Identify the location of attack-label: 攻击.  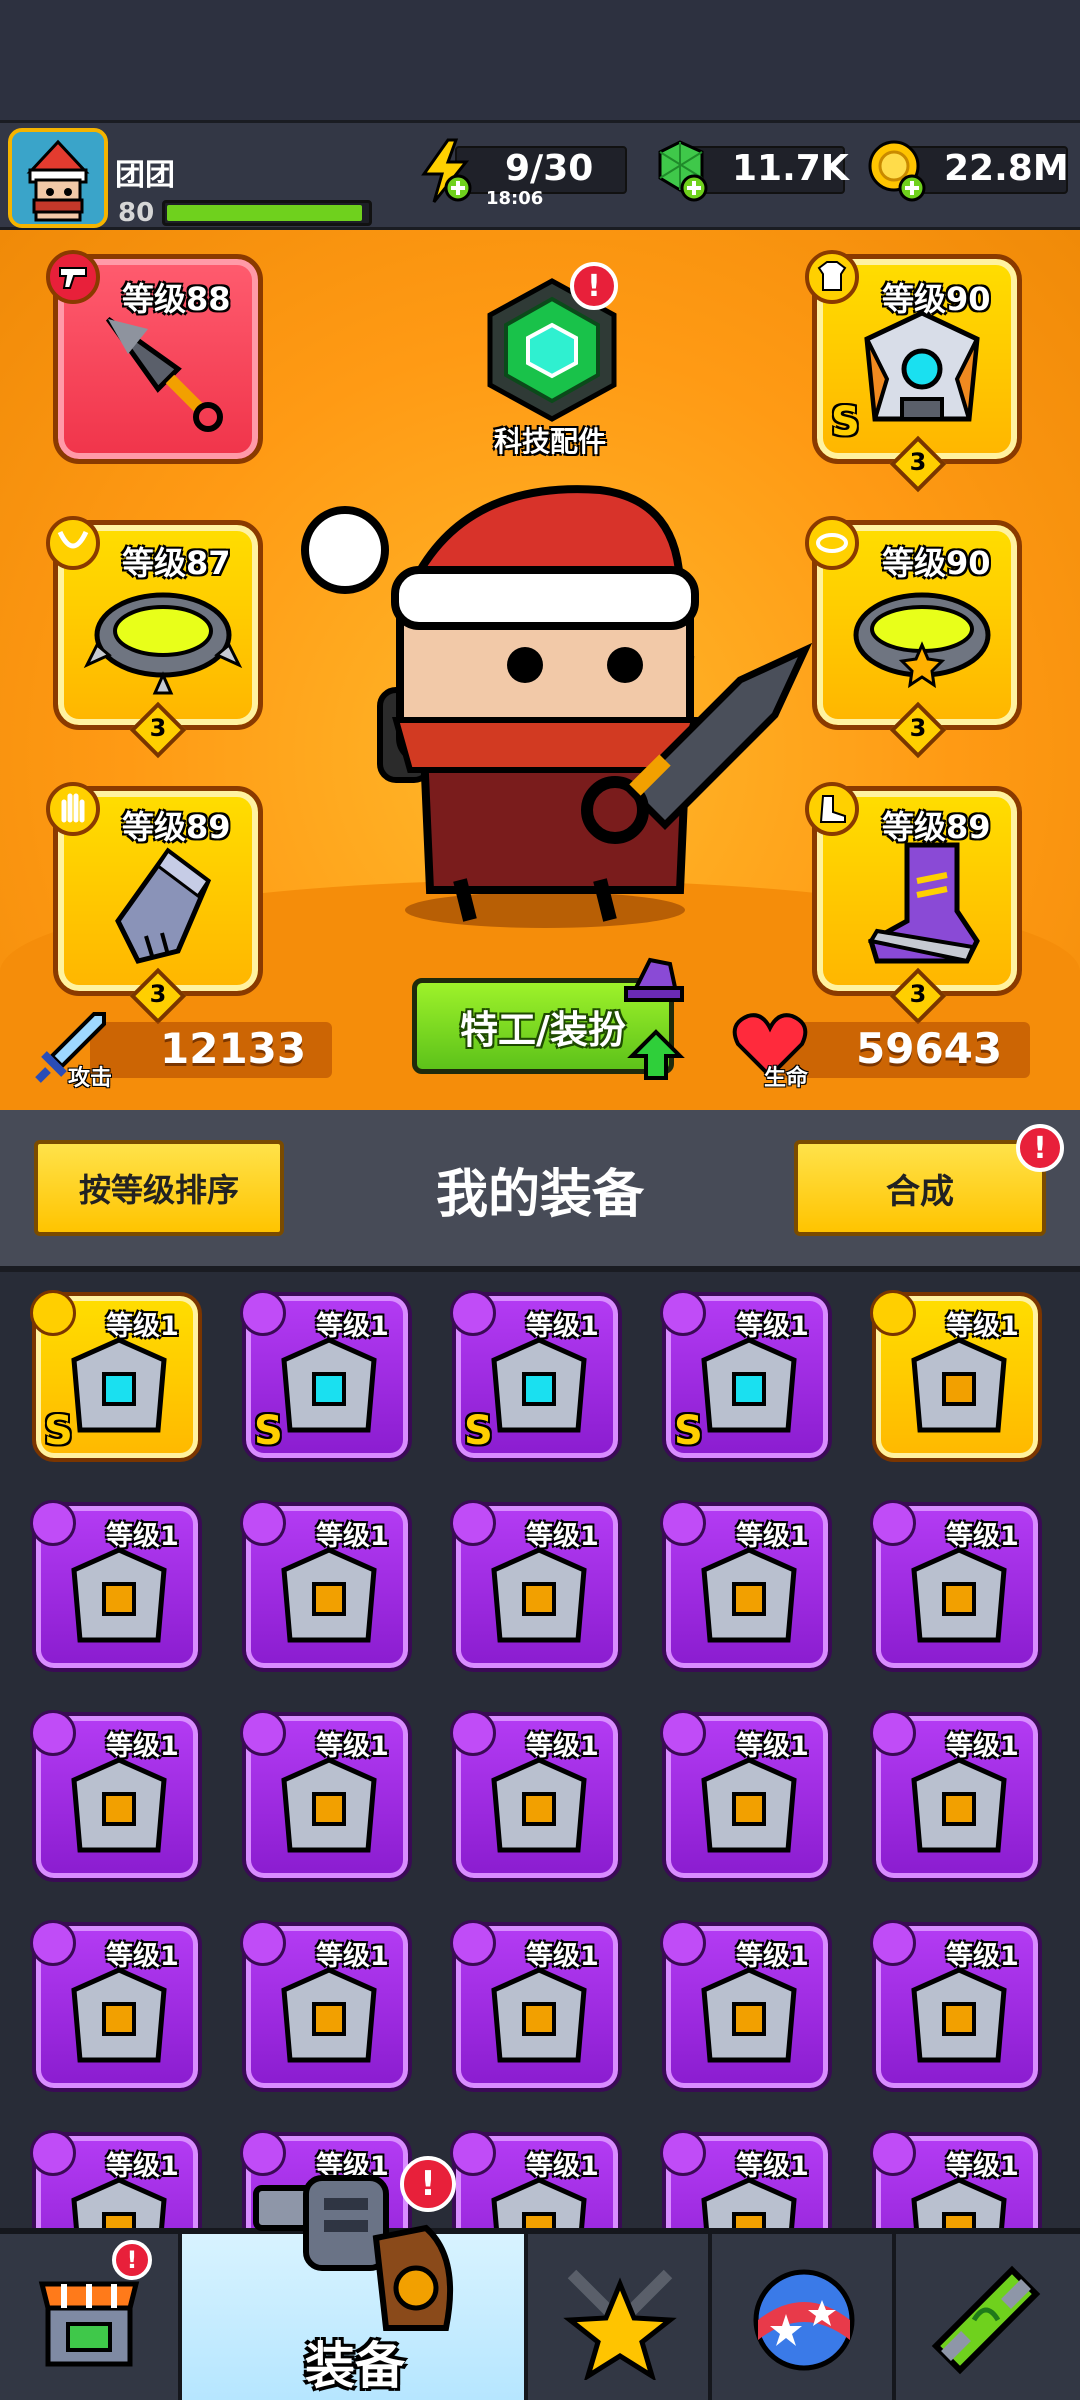
(90, 1078).